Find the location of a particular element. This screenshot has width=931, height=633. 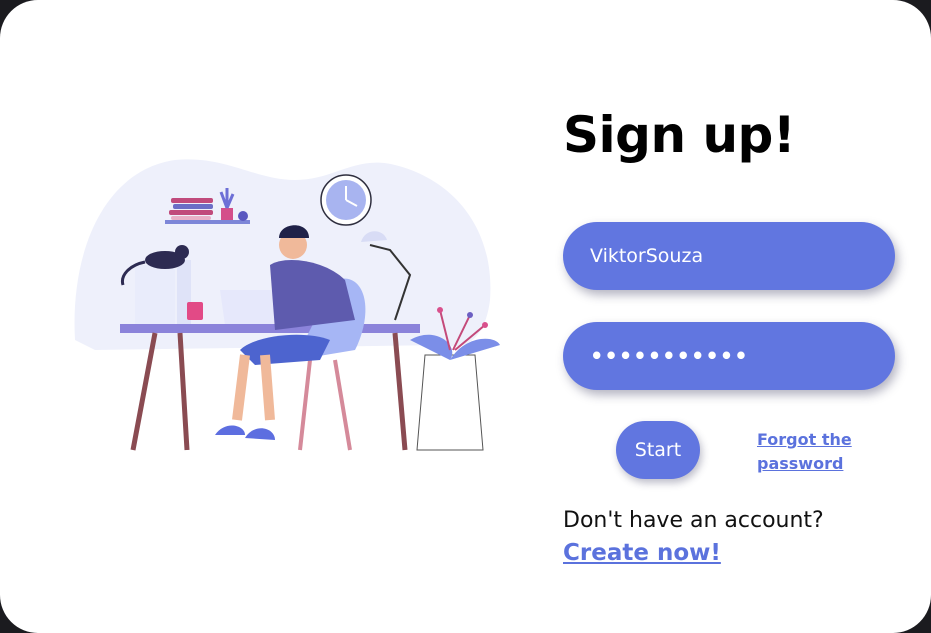

page-title: Sign up! is located at coordinates (679, 135).